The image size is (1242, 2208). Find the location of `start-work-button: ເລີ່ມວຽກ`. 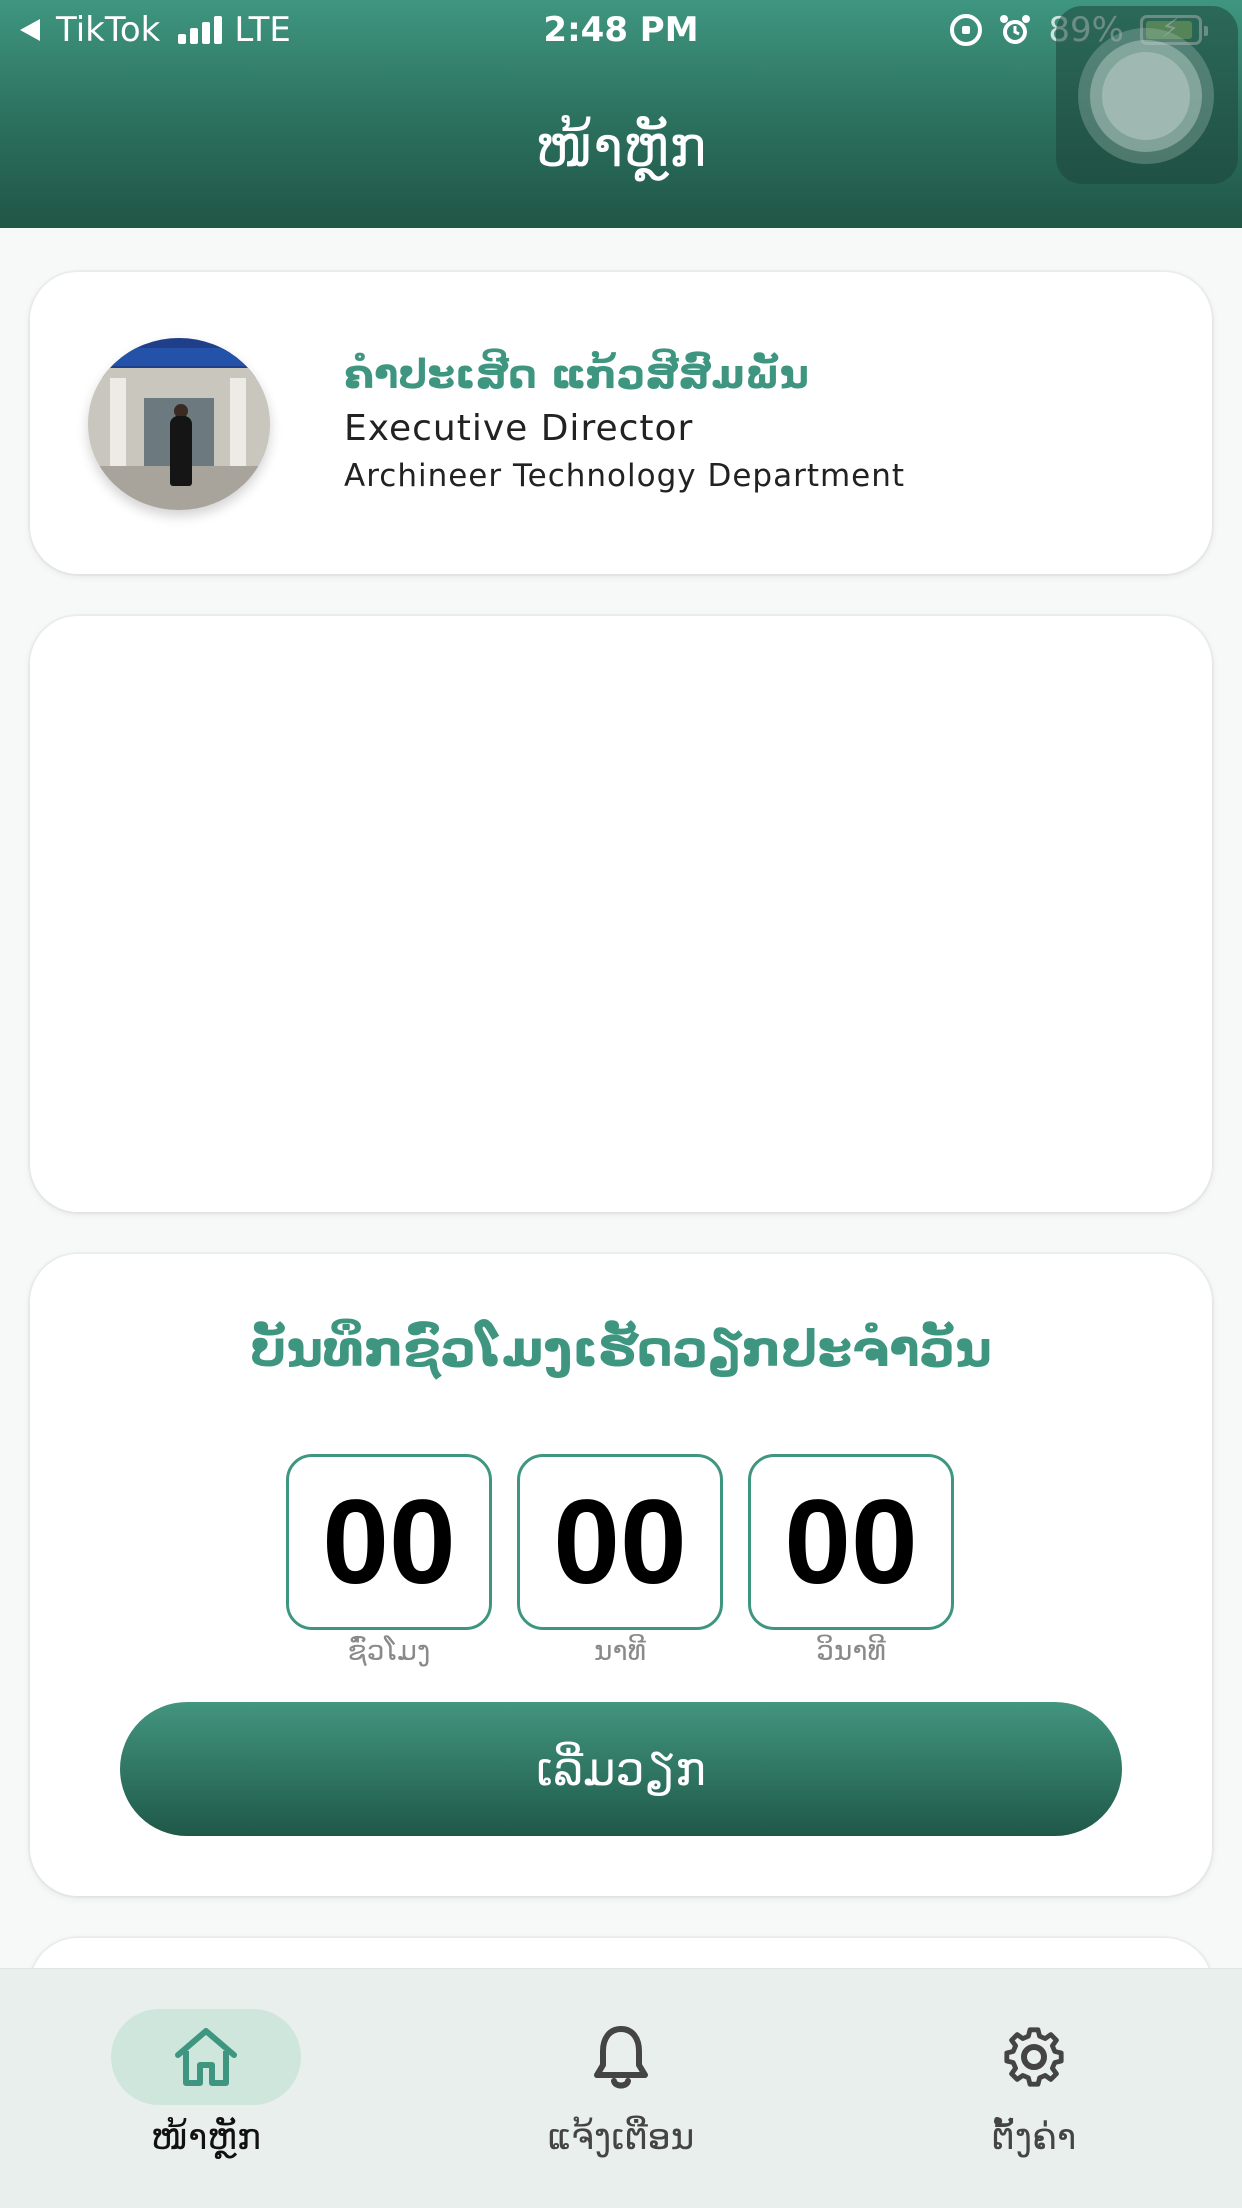

start-work-button: ເລີ່ມວຽກ is located at coordinates (621, 1769).